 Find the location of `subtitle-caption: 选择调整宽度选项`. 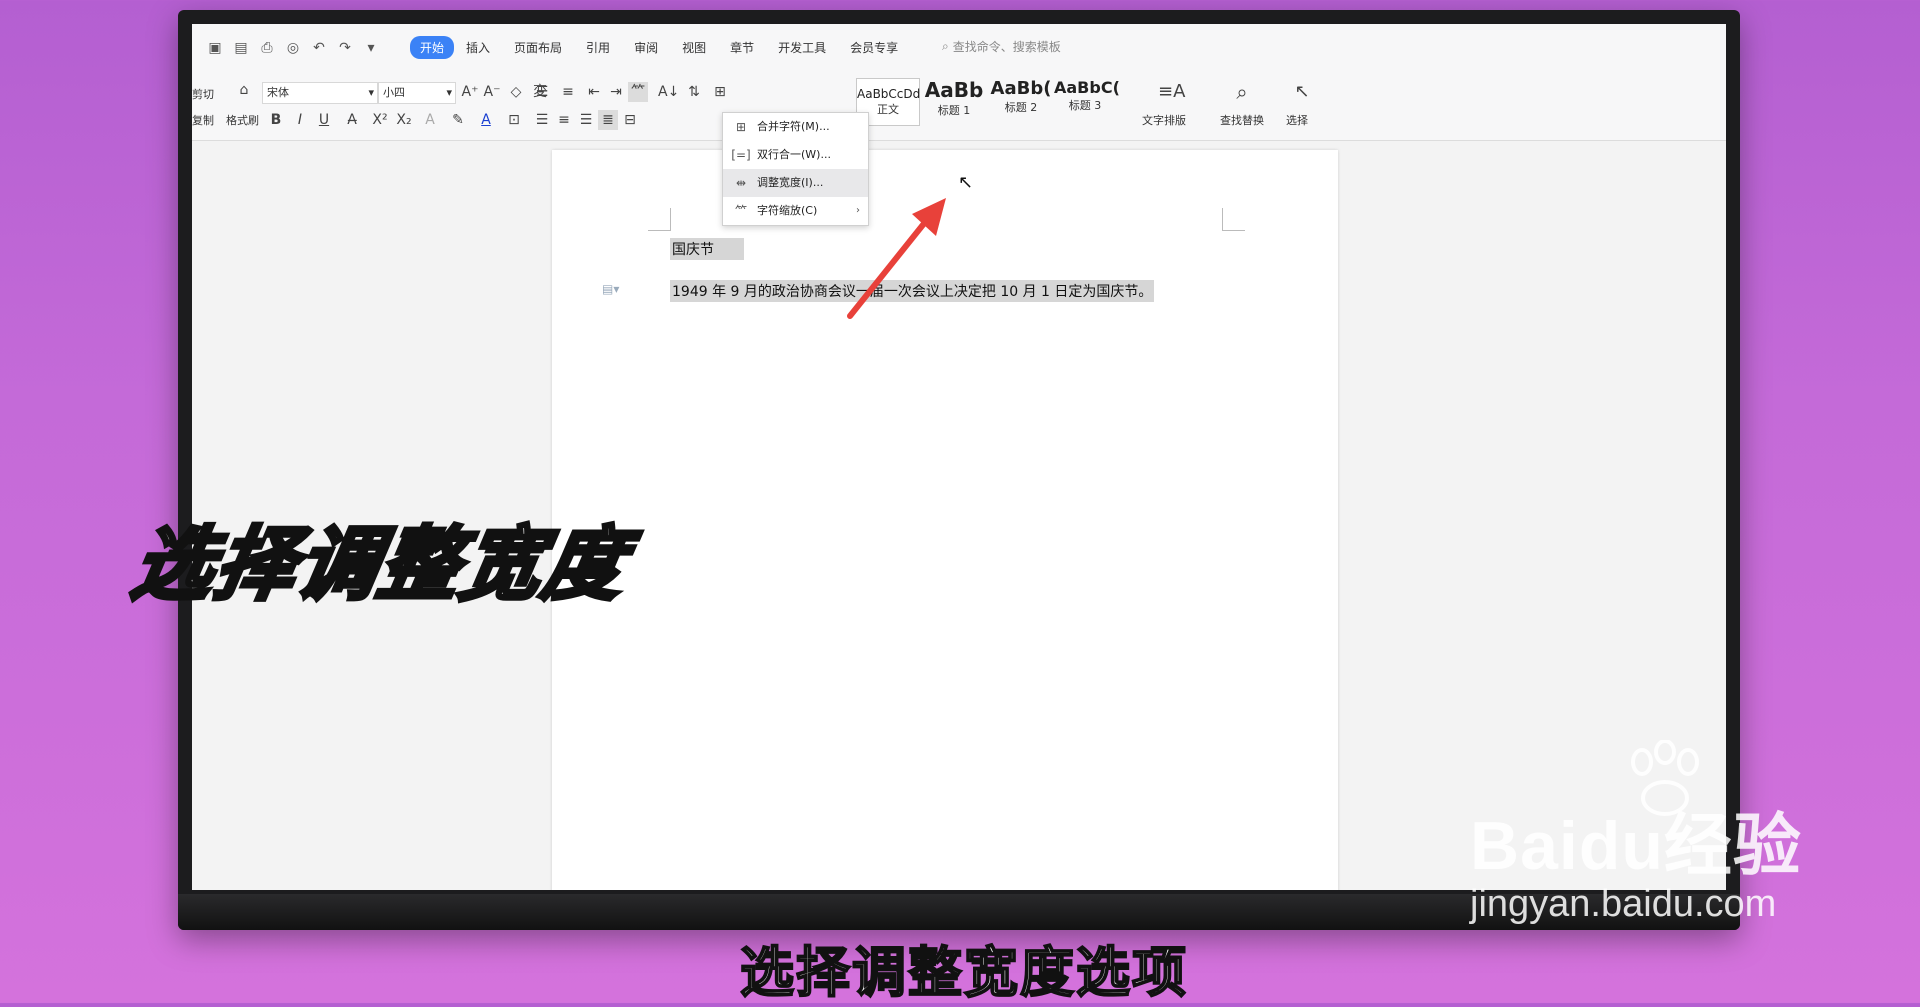

subtitle-caption: 选择调整宽度选项 is located at coordinates (963, 972).